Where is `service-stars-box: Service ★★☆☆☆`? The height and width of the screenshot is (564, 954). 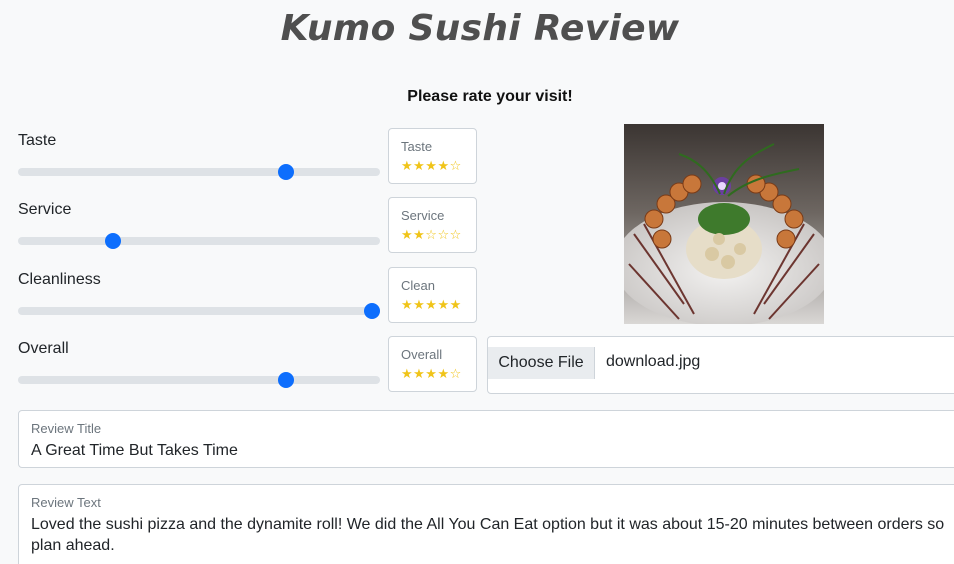
service-stars-box: Service ★★☆☆☆ is located at coordinates (432, 225).